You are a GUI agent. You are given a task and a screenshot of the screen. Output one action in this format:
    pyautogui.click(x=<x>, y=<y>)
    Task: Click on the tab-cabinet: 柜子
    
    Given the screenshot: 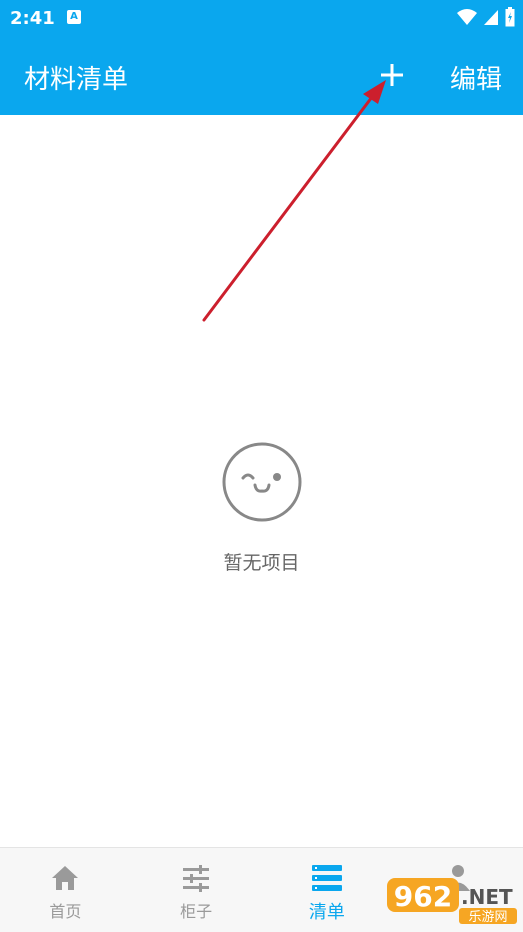 What is the action you would take?
    pyautogui.click(x=196, y=890)
    